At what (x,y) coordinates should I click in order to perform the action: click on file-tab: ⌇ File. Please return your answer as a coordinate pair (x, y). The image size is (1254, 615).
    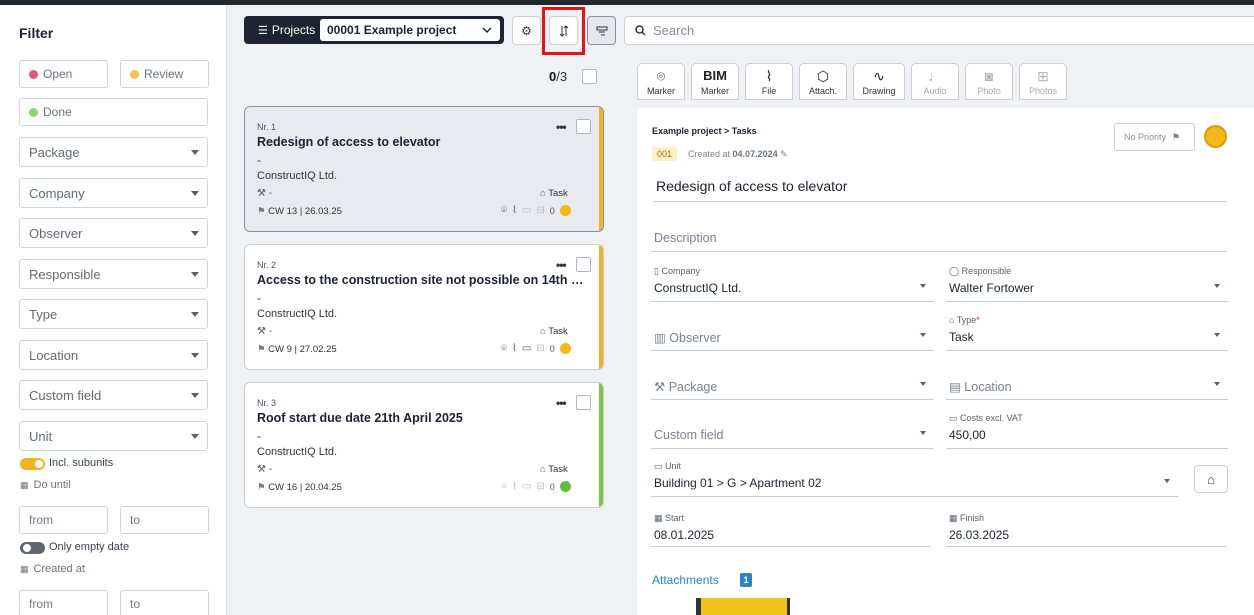
    Looking at the image, I should click on (769, 81).